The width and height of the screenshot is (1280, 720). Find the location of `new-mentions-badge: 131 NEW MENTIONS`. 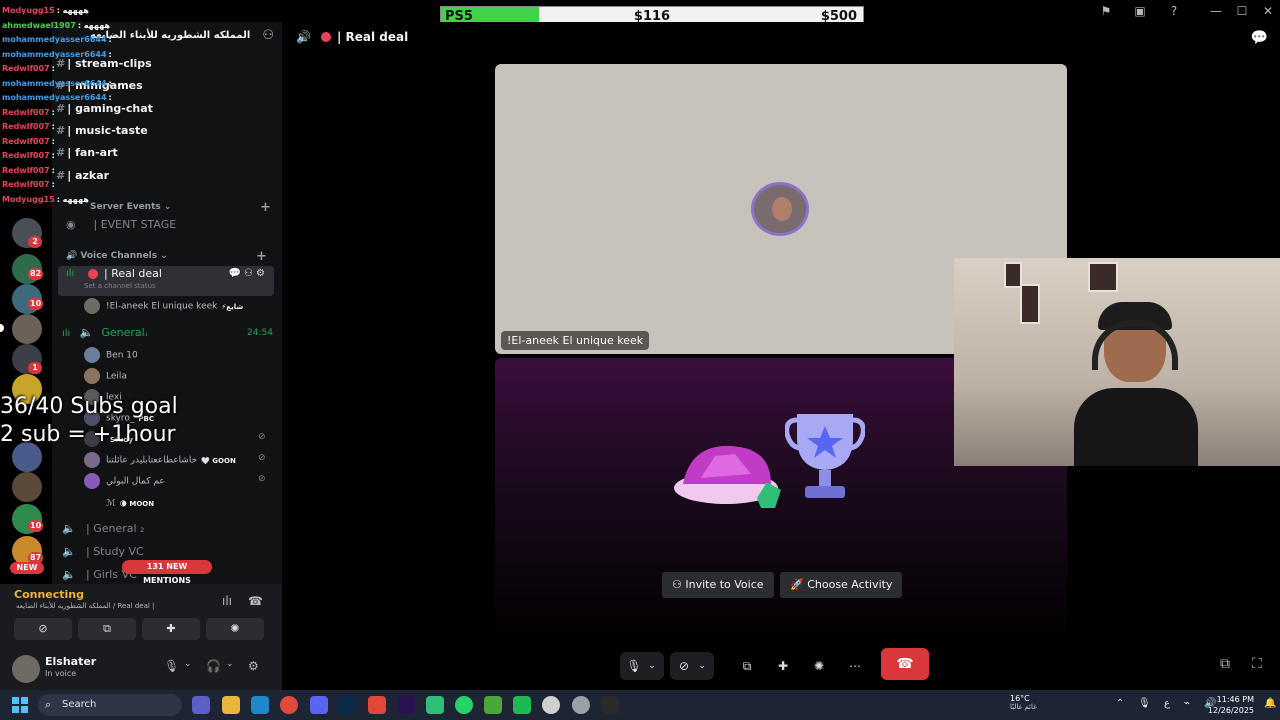

new-mentions-badge: 131 NEW MENTIONS is located at coordinates (167, 572).